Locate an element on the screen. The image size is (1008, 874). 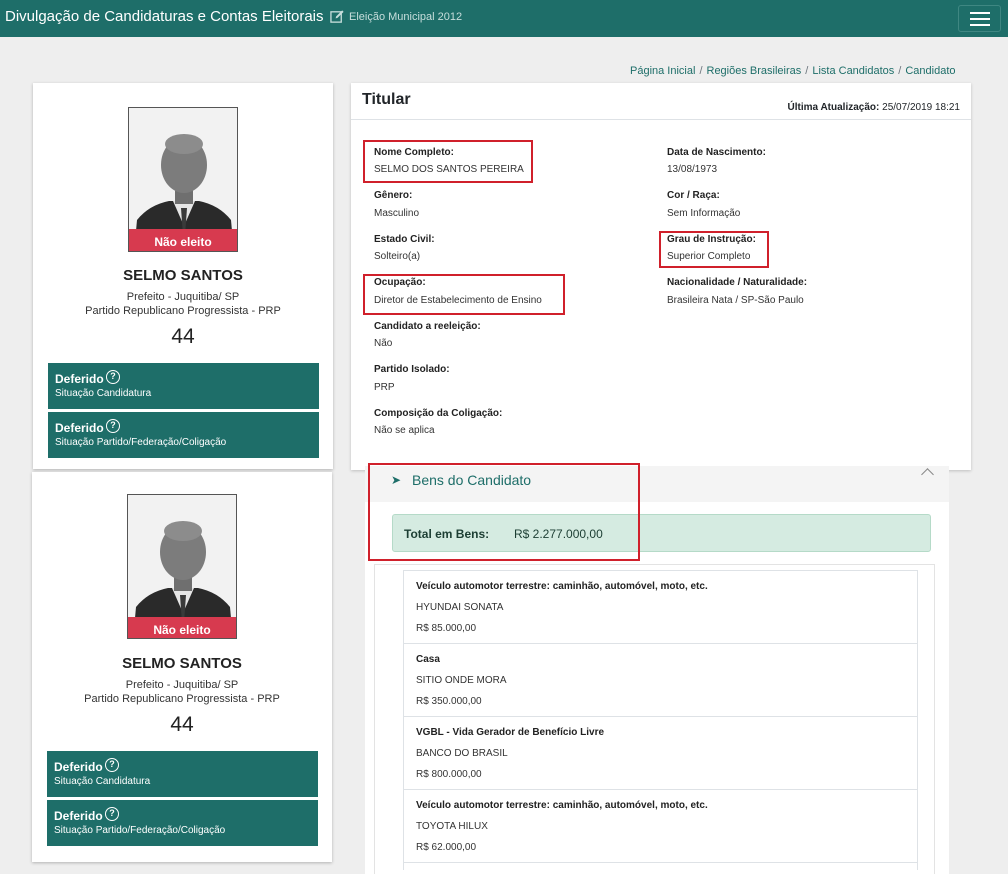
field-label-reelection: Candidato a reeleição: is located at coordinates (427, 326).